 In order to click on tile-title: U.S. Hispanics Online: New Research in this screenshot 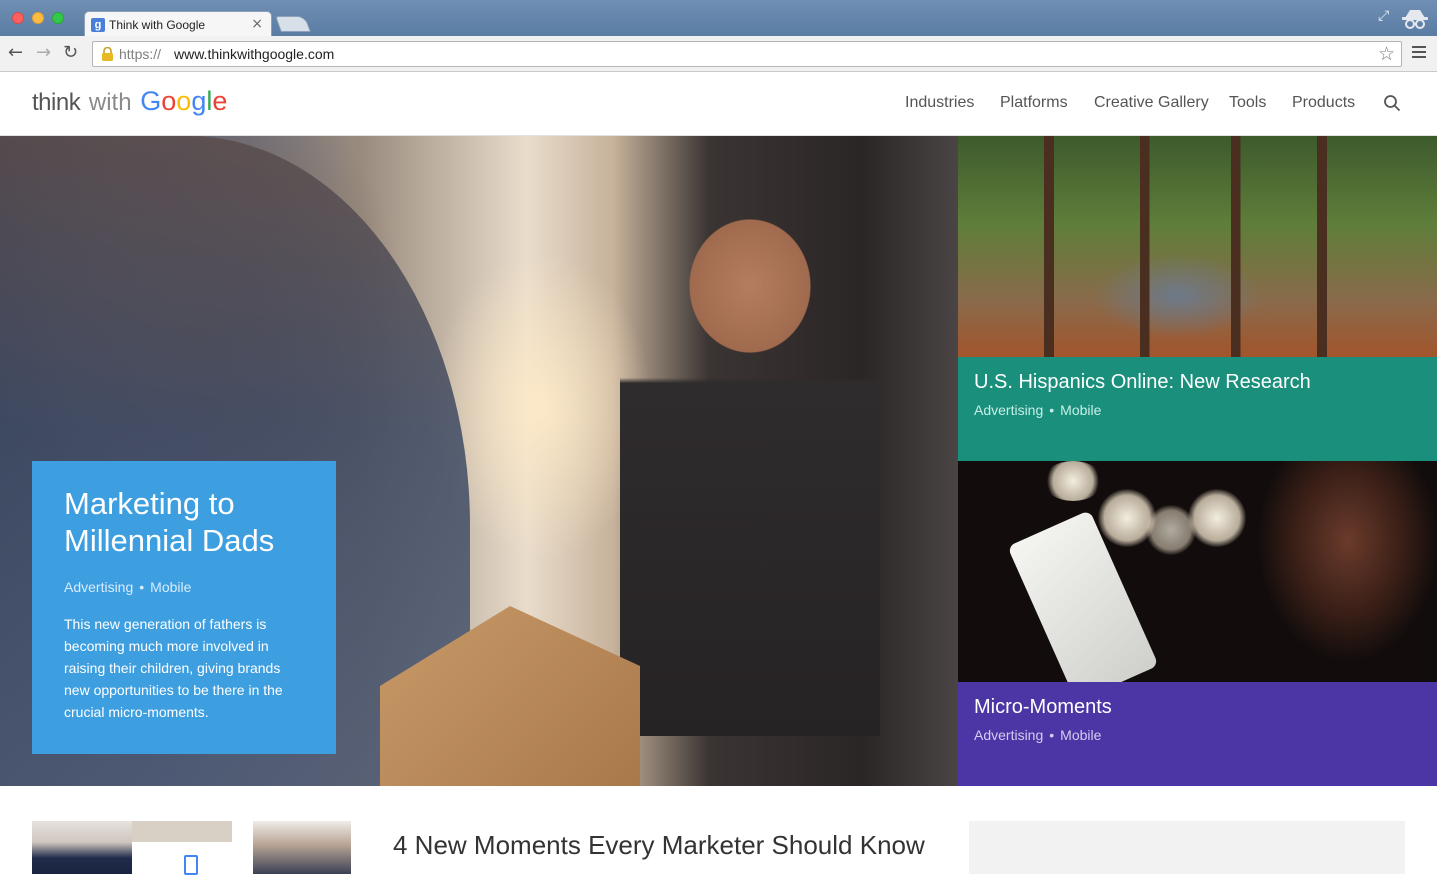, I will do `click(1197, 382)`.